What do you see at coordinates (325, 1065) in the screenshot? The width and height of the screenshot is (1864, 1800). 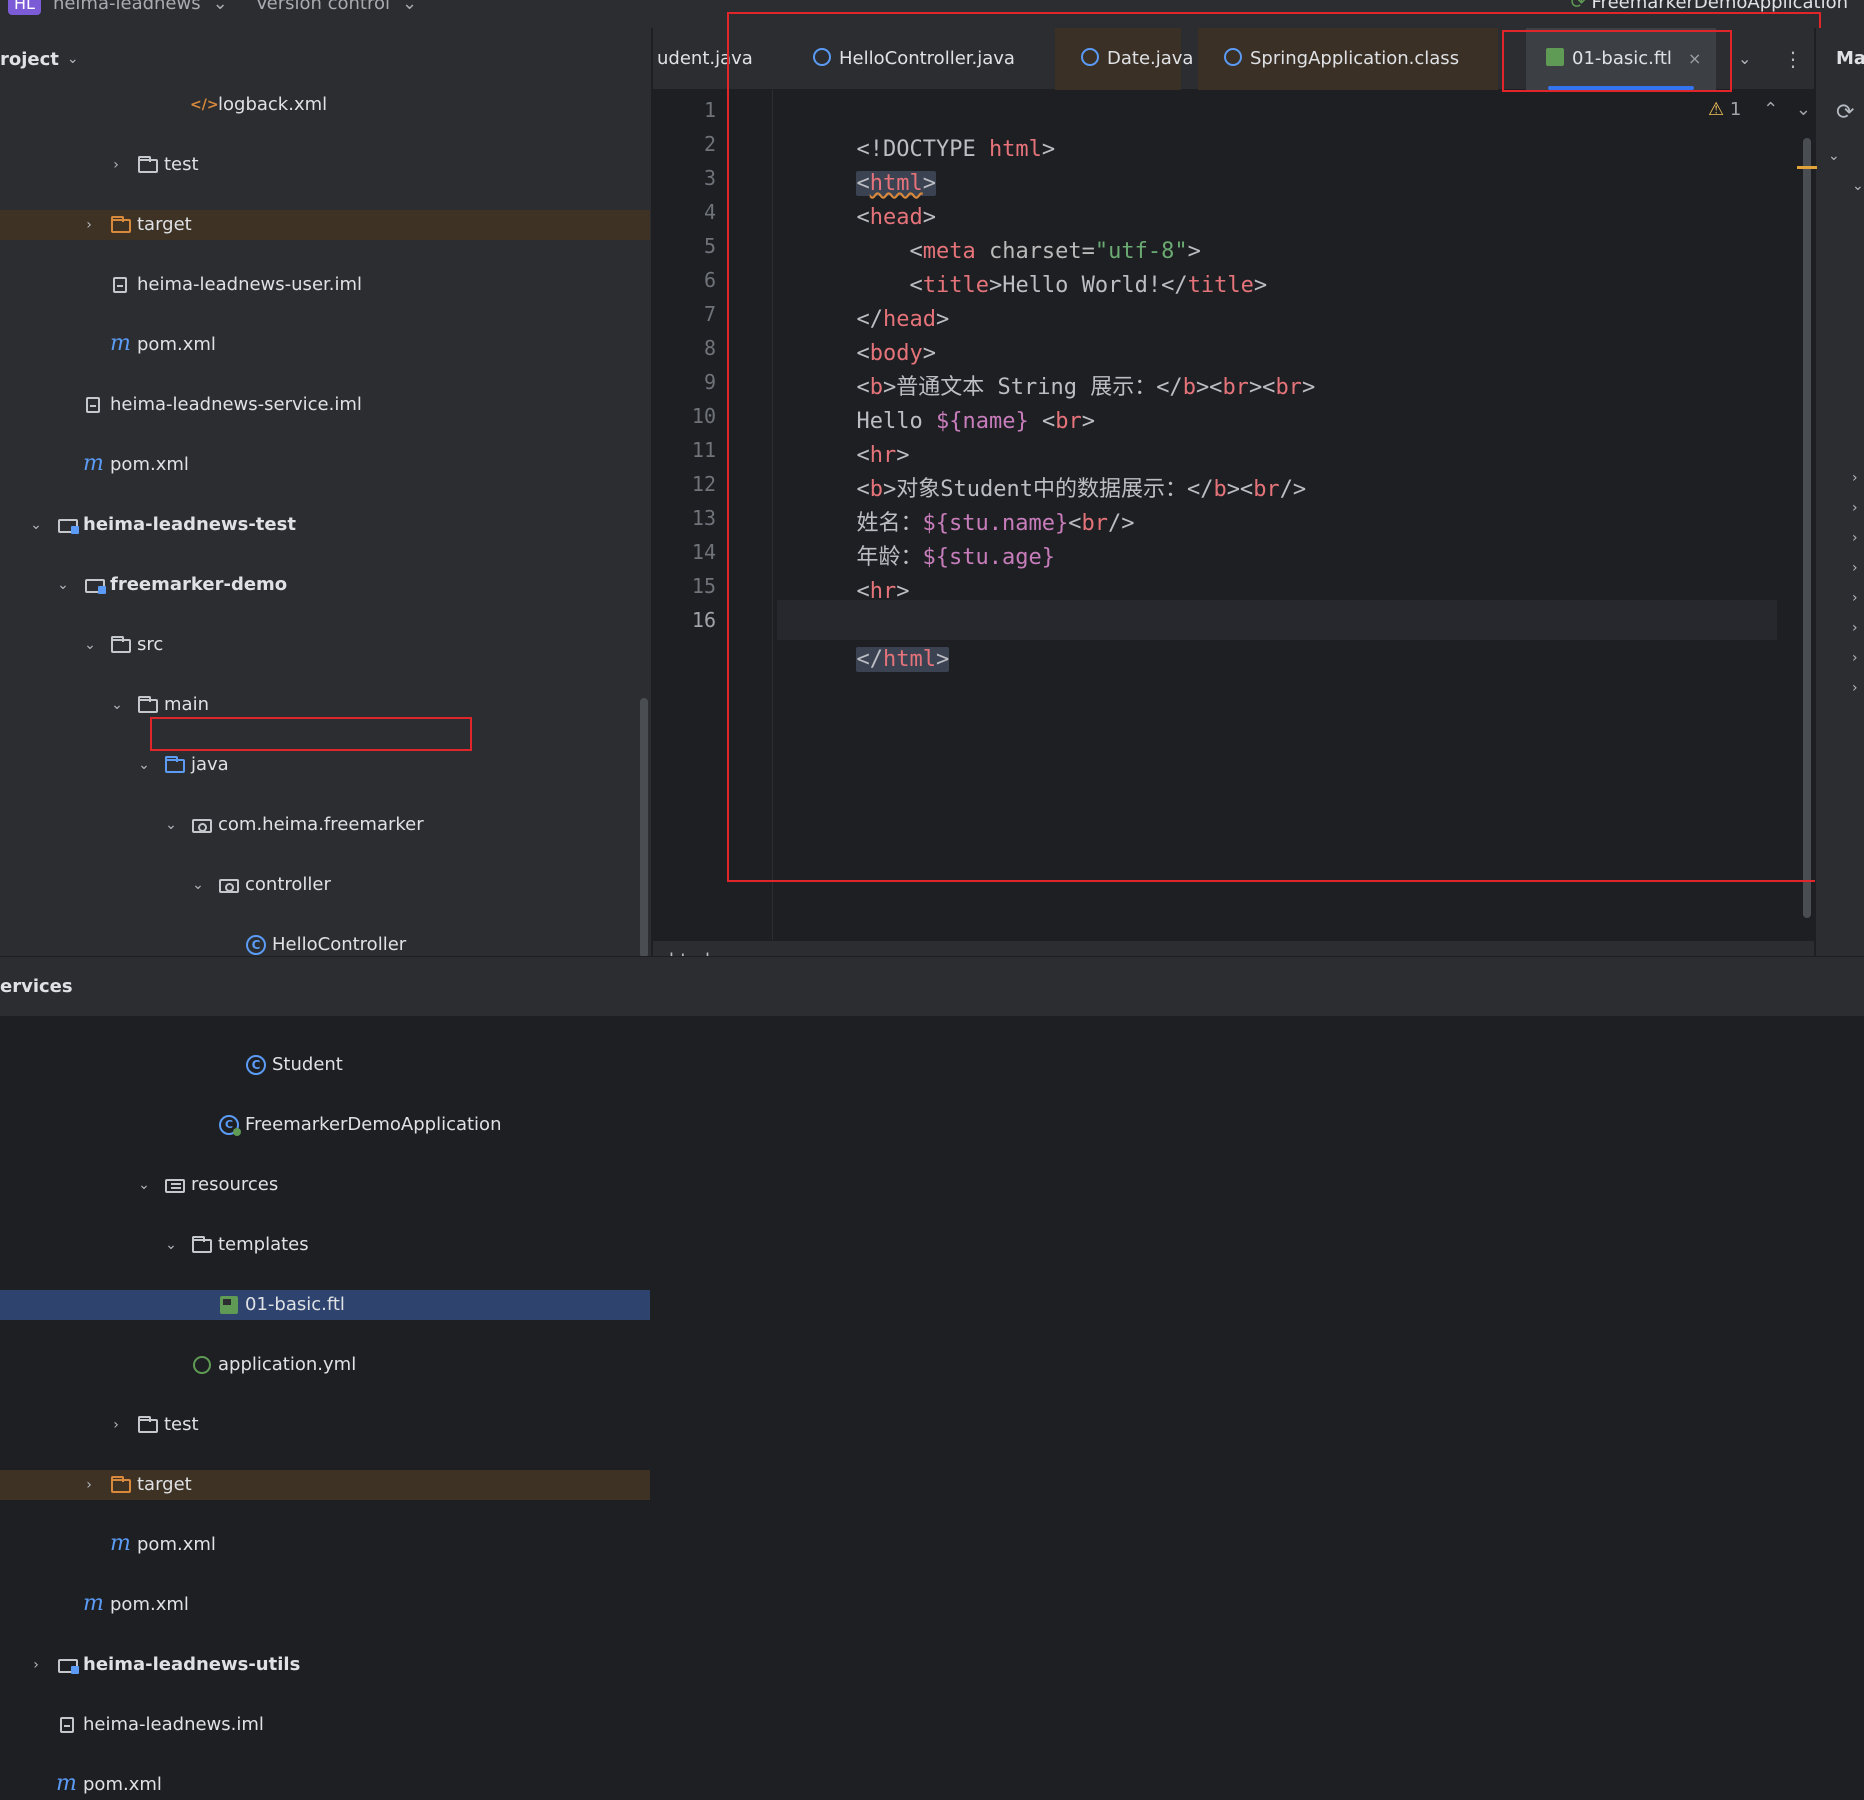 I see `tree-item: C Student` at bounding box center [325, 1065].